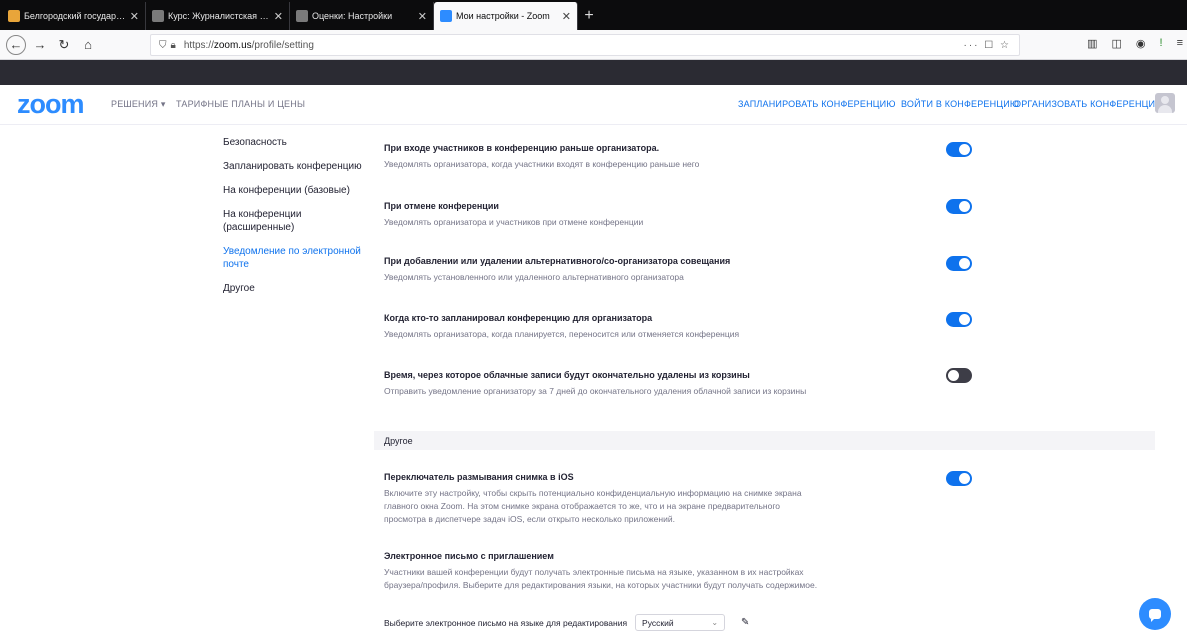  I want to click on site-favicon-icon, so click(14, 16).